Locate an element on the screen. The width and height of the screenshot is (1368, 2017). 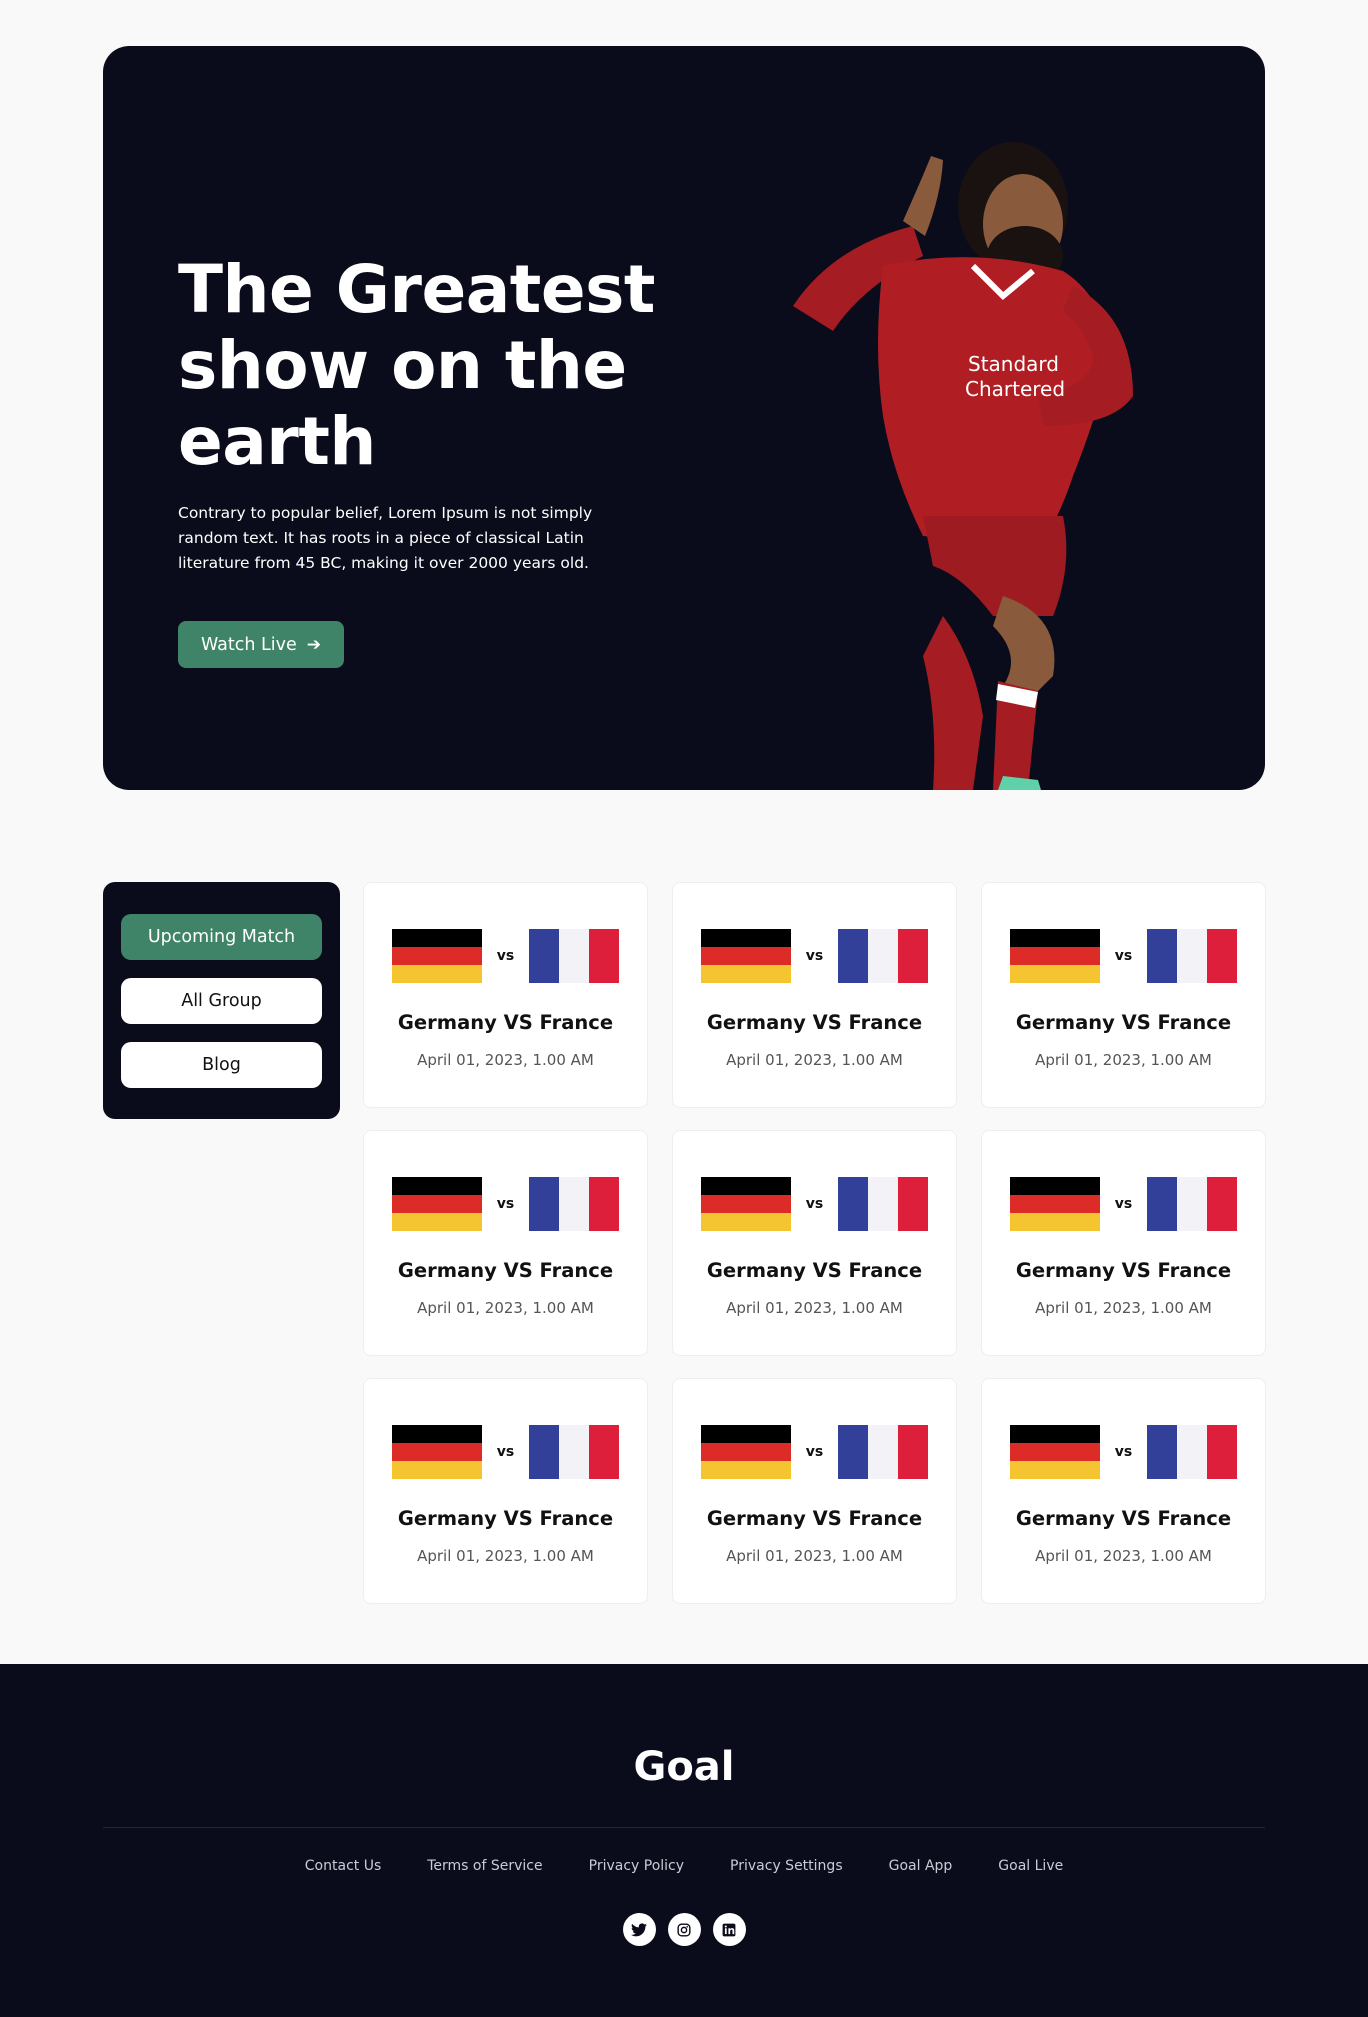
match-category-sidebar: Upcoming Match All Group Blog is located at coordinates (221, 1000).